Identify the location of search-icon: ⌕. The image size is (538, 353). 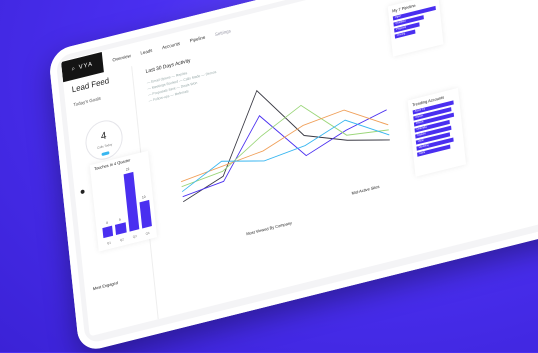
(74, 69).